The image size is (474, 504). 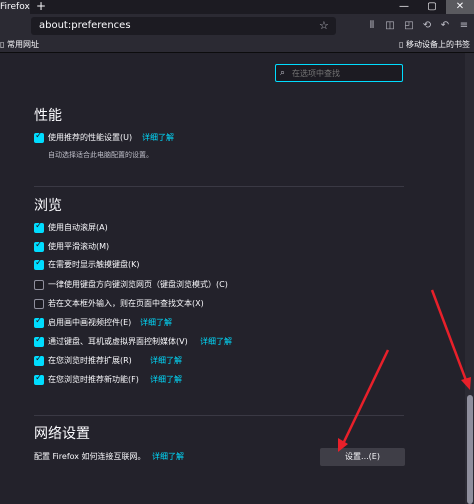 What do you see at coordinates (41, 7) in the screenshot?
I see `new-tab-button: +` at bounding box center [41, 7].